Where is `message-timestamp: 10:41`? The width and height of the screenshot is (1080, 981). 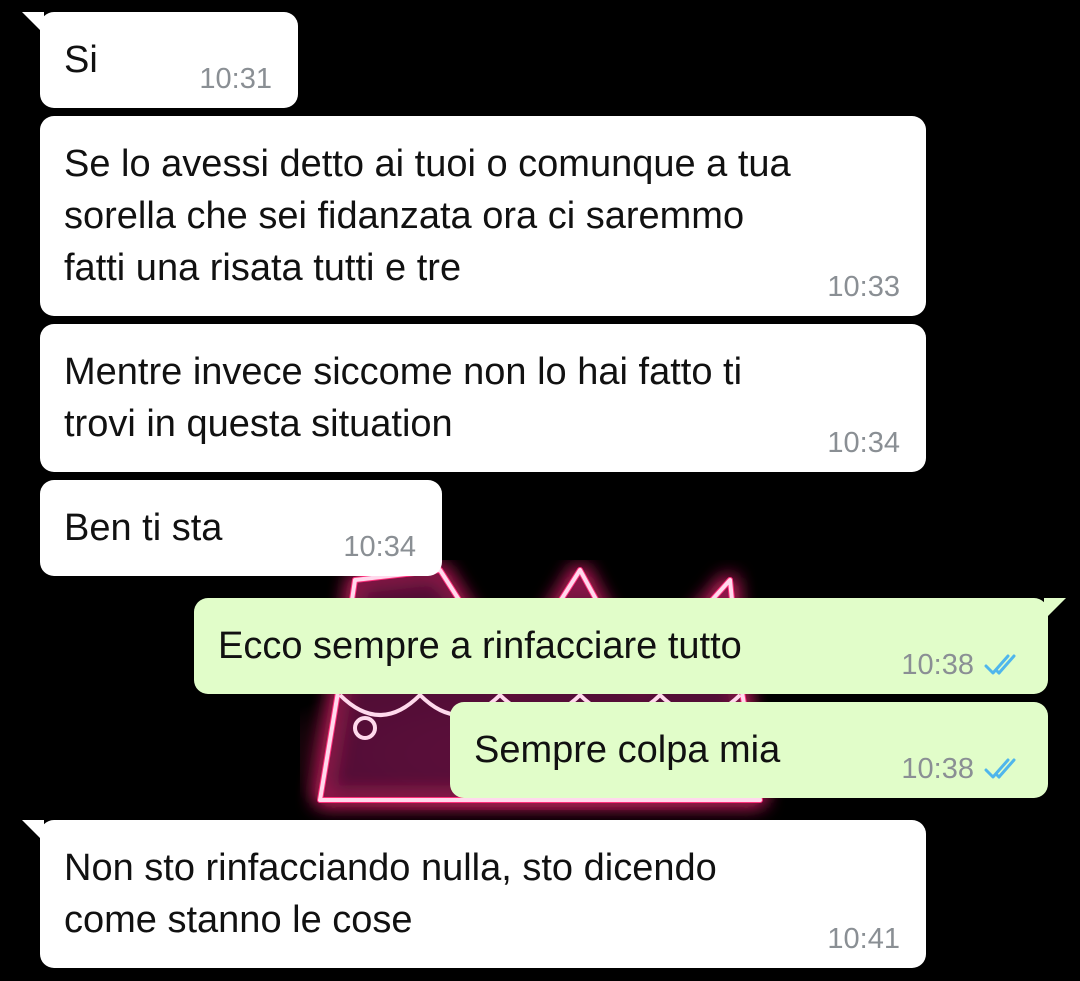 message-timestamp: 10:41 is located at coordinates (863, 939).